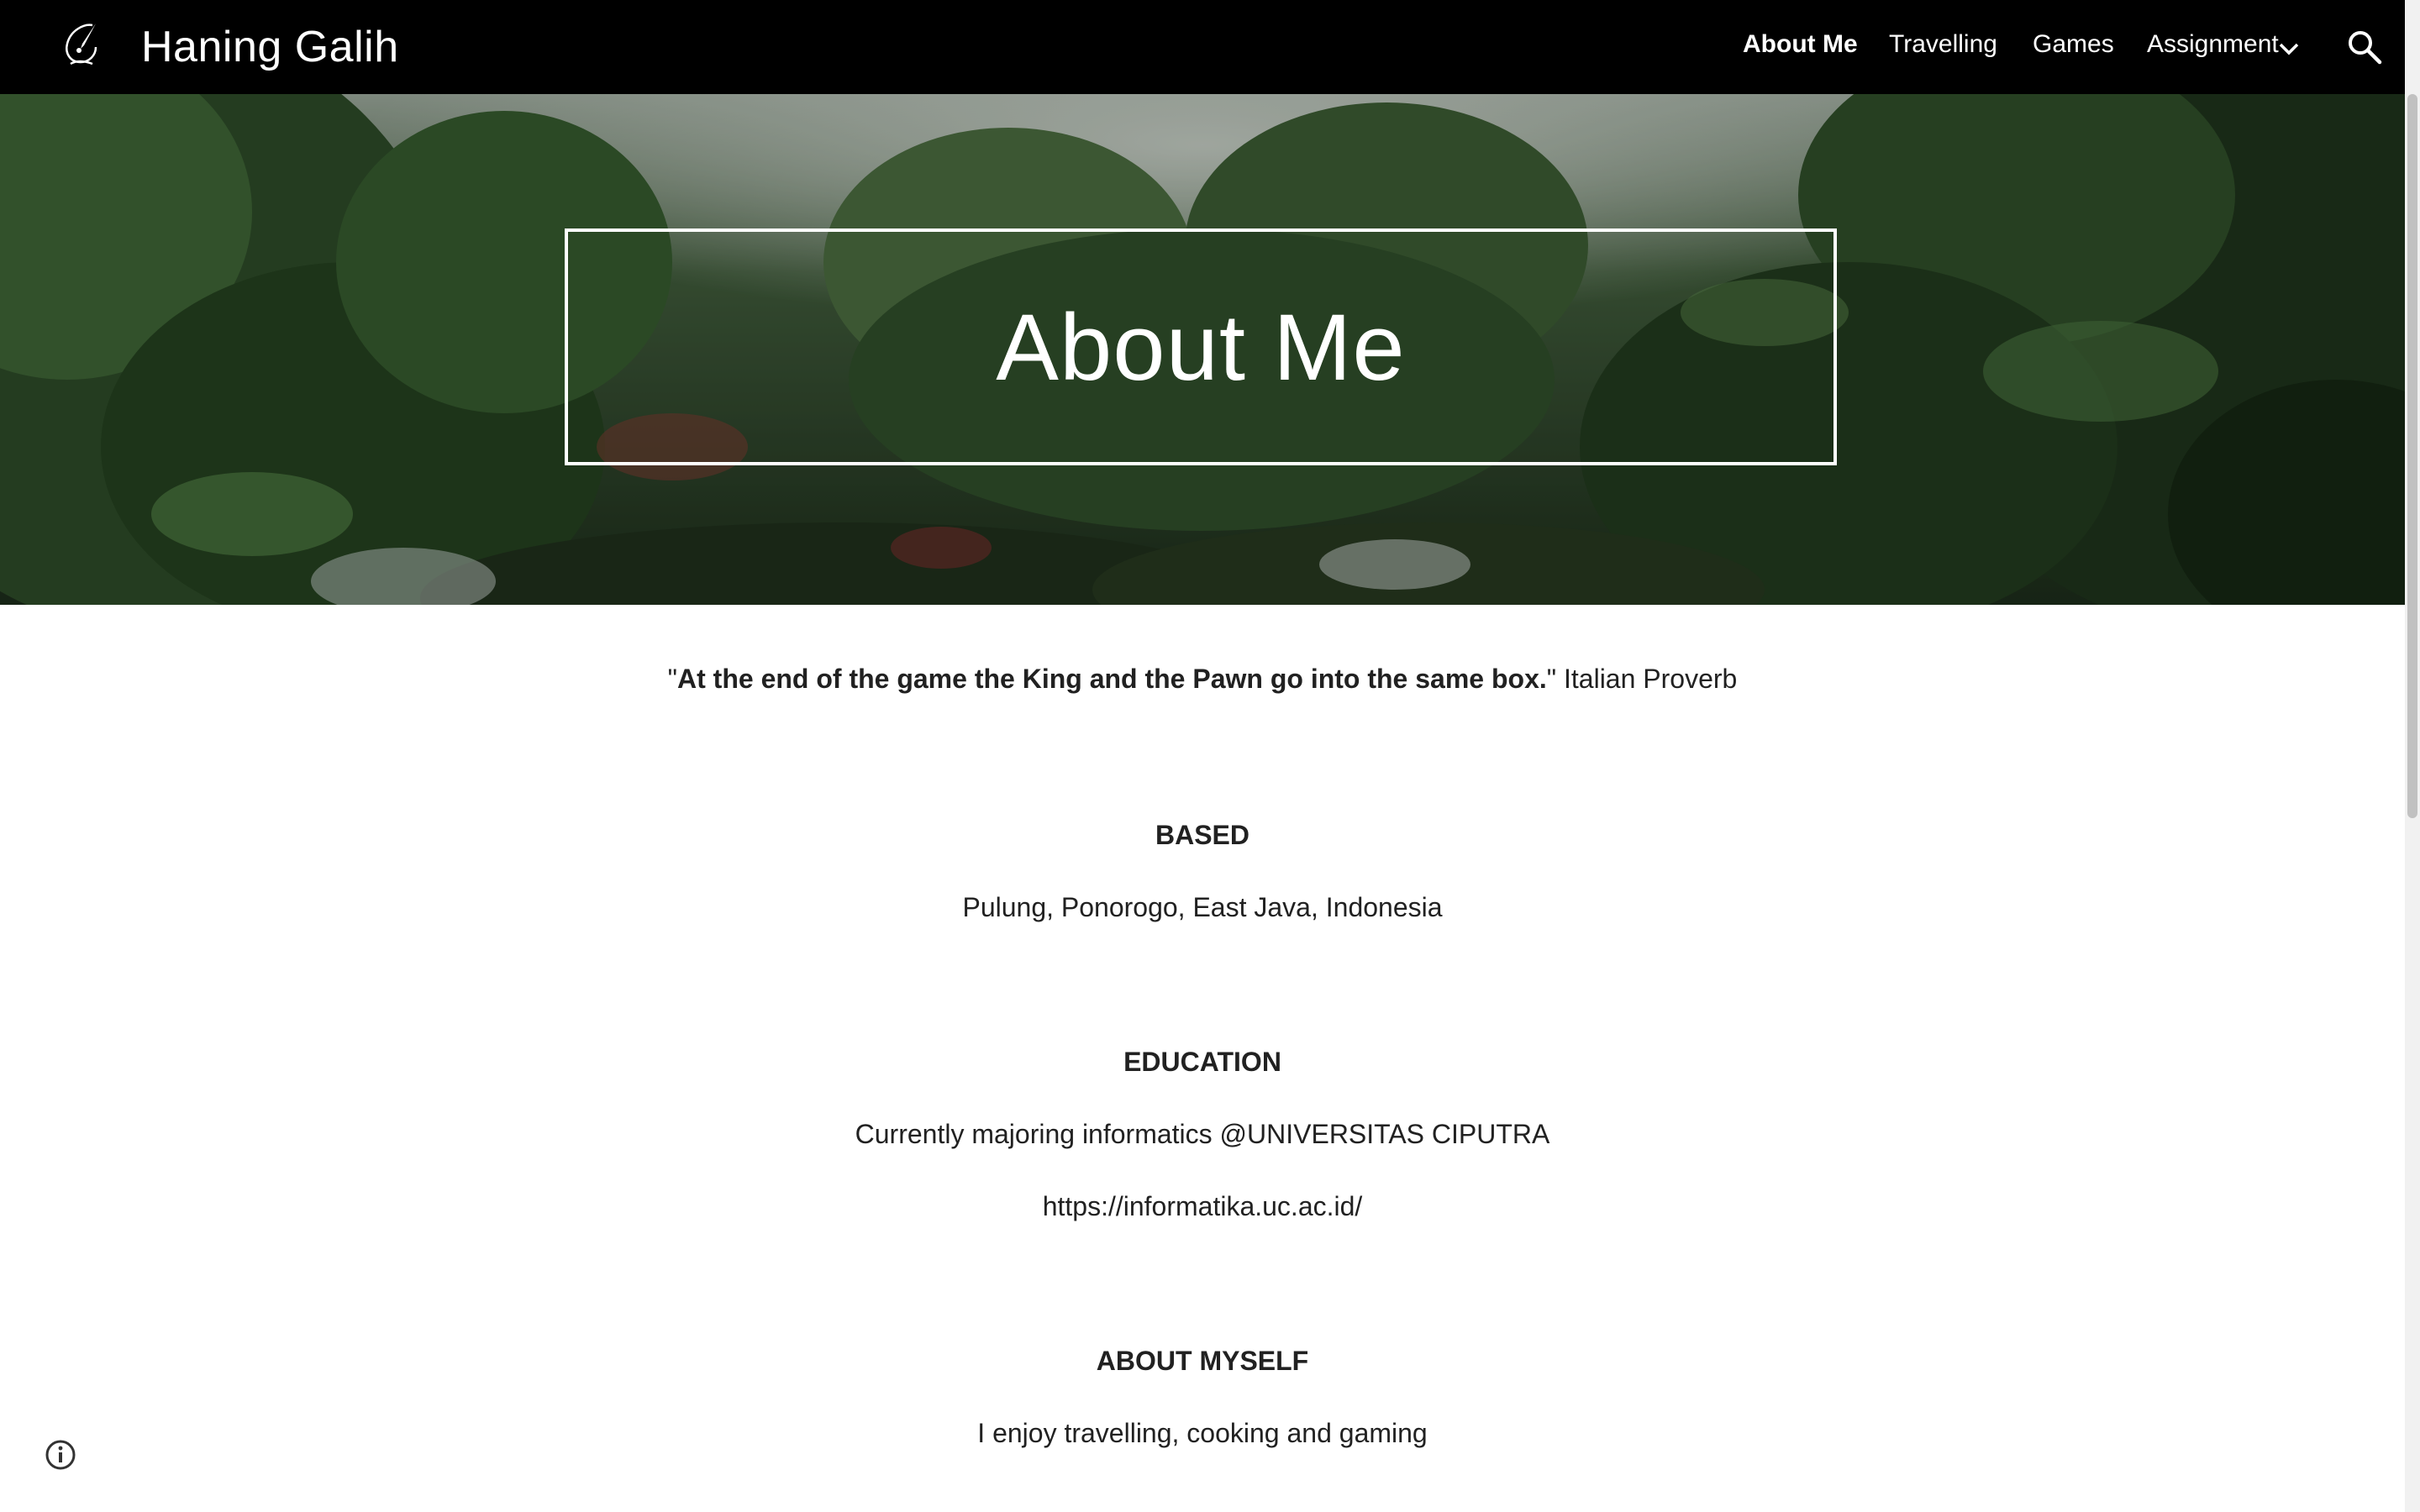  Describe the element at coordinates (2073, 44) in the screenshot. I see `nav-item-games: Games` at that location.